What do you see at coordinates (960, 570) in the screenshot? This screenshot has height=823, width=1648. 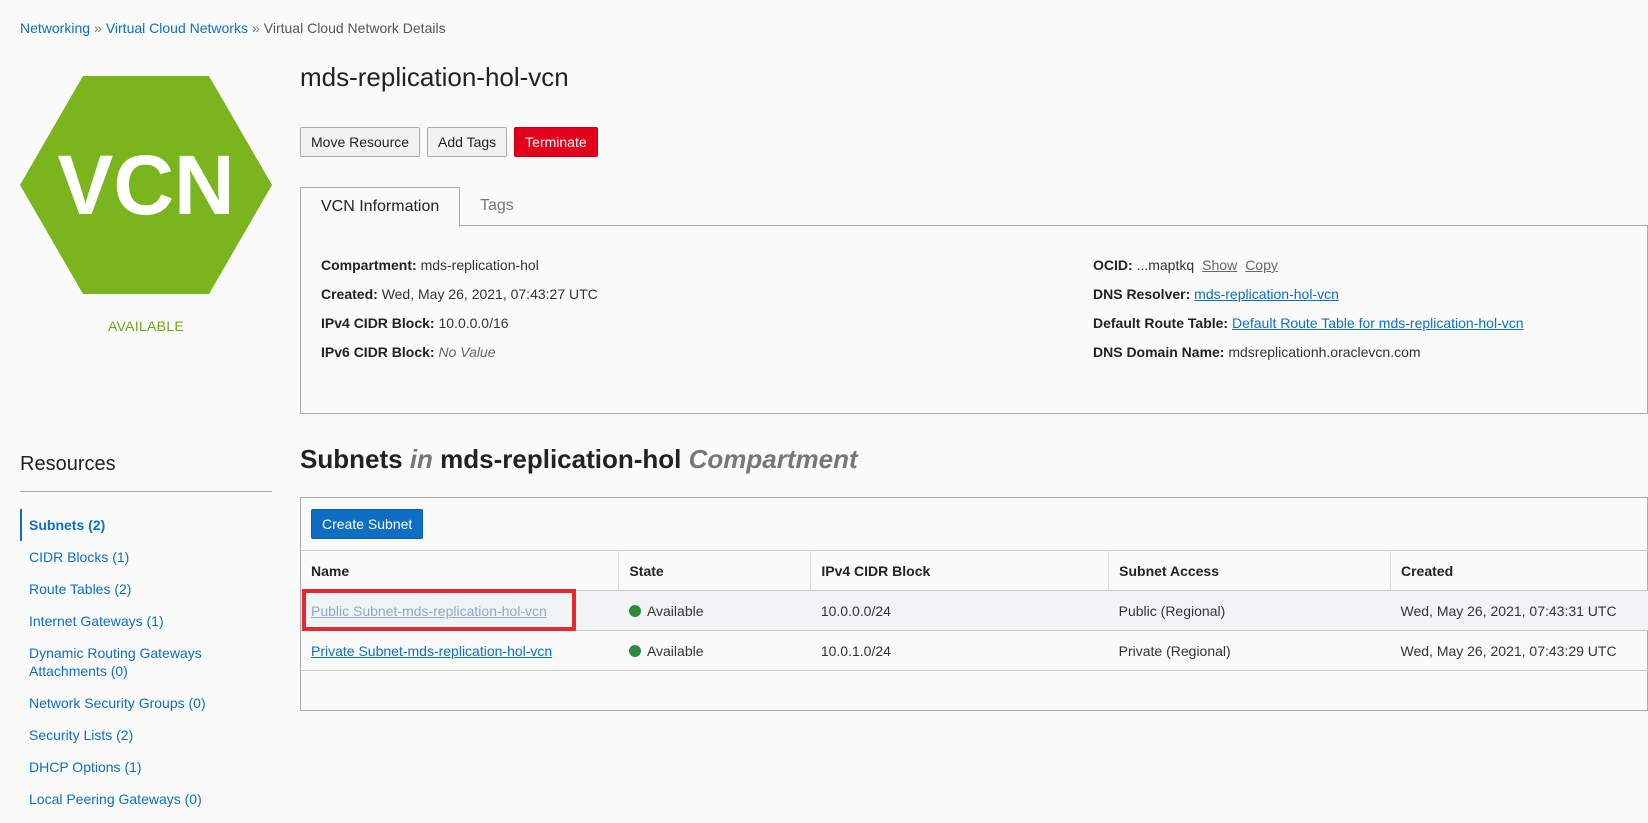 I see `column-header-ipv4-cidr: IPv4 CIDR Block` at bounding box center [960, 570].